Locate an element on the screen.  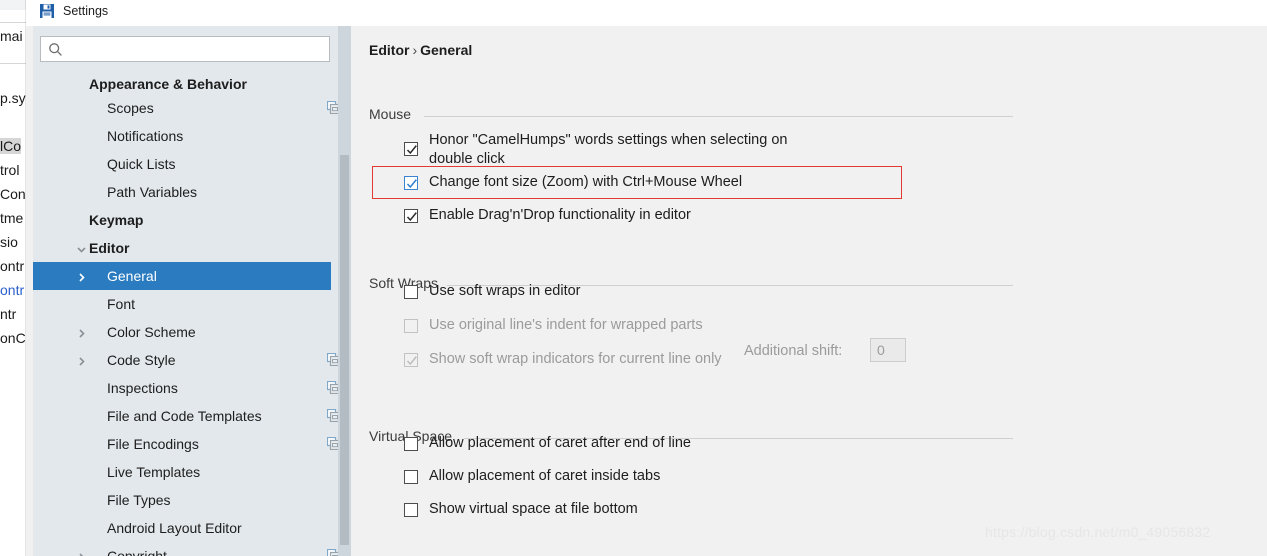
sidebar-item-file-and-code-templates: File and Code Templates is located at coordinates (187, 416).